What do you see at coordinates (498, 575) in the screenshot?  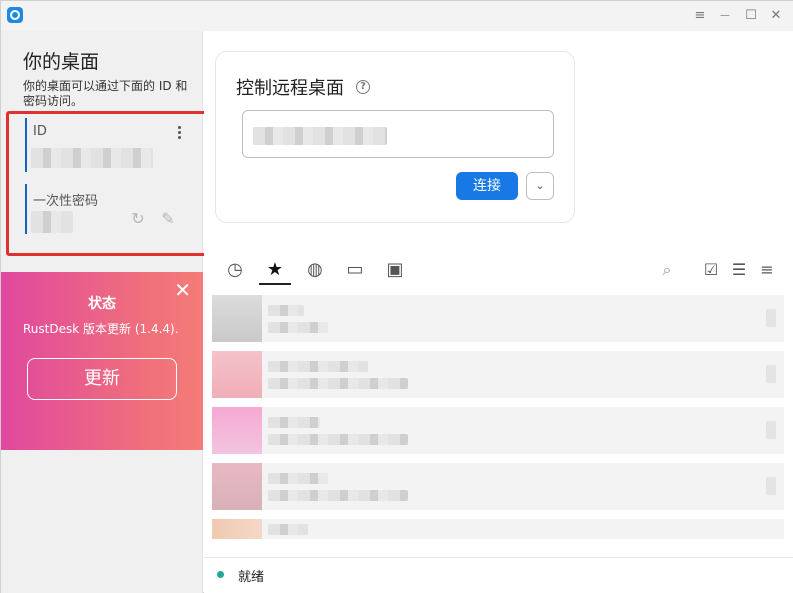 I see `status-bar: 就绪` at bounding box center [498, 575].